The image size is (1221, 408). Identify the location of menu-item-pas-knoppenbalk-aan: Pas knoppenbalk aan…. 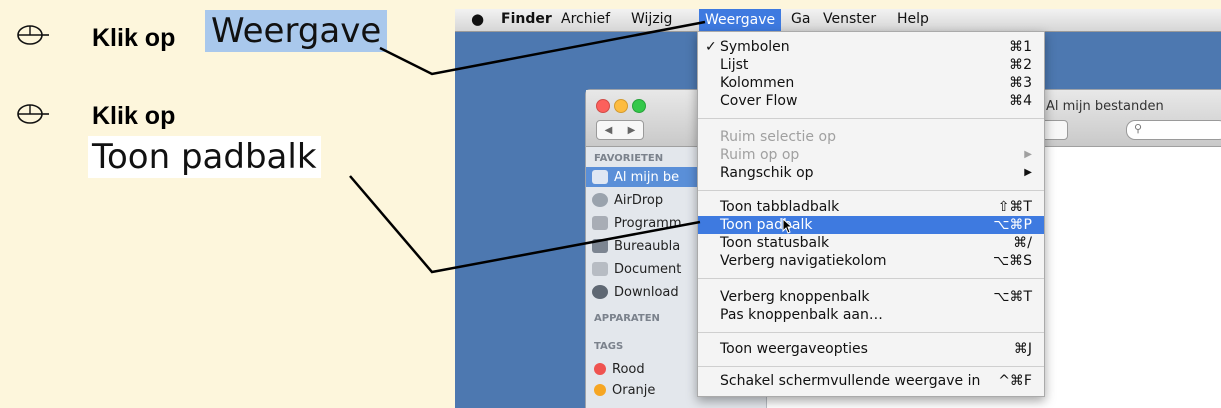
(871, 315).